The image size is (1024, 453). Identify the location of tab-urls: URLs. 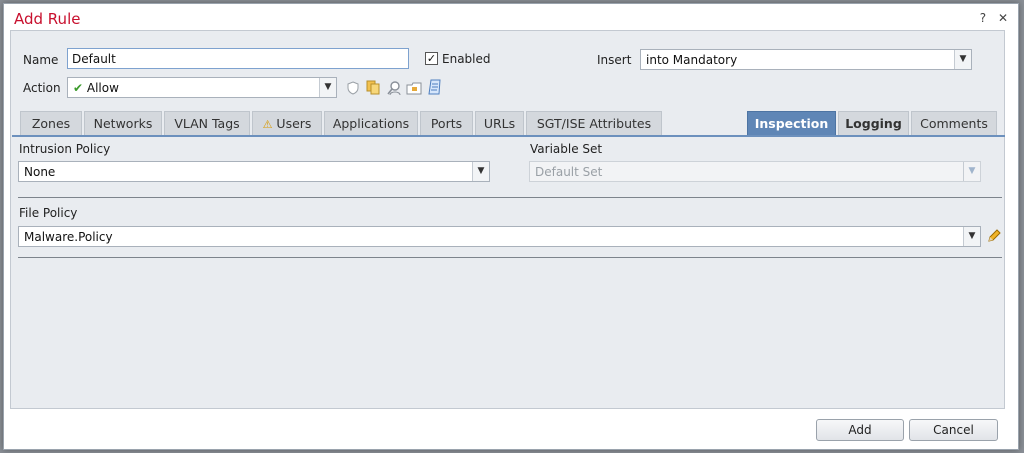
(499, 123).